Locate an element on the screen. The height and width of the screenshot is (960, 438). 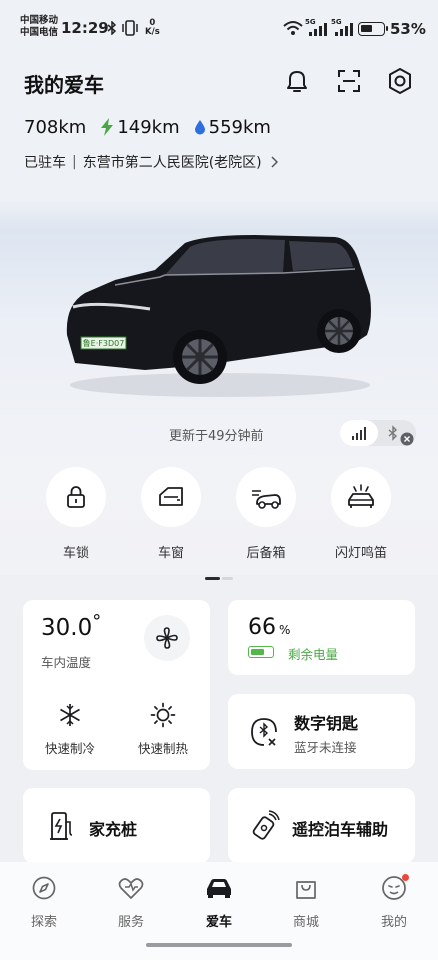
quick-action-window: 车窗 is located at coordinates (171, 514).